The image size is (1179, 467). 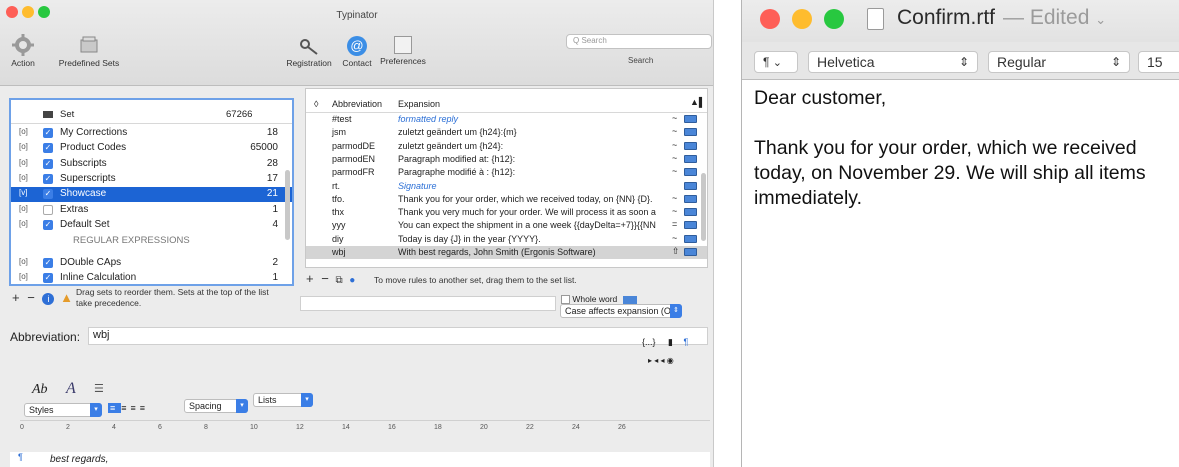 What do you see at coordinates (89, 51) in the screenshot?
I see `predefined-sets-button: Predefined Sets` at bounding box center [89, 51].